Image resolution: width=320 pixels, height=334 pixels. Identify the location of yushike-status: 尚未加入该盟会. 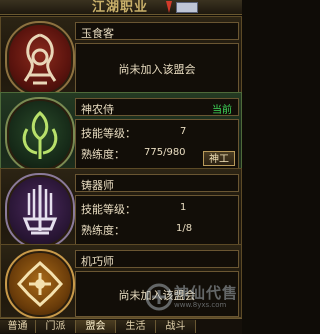
(157, 69).